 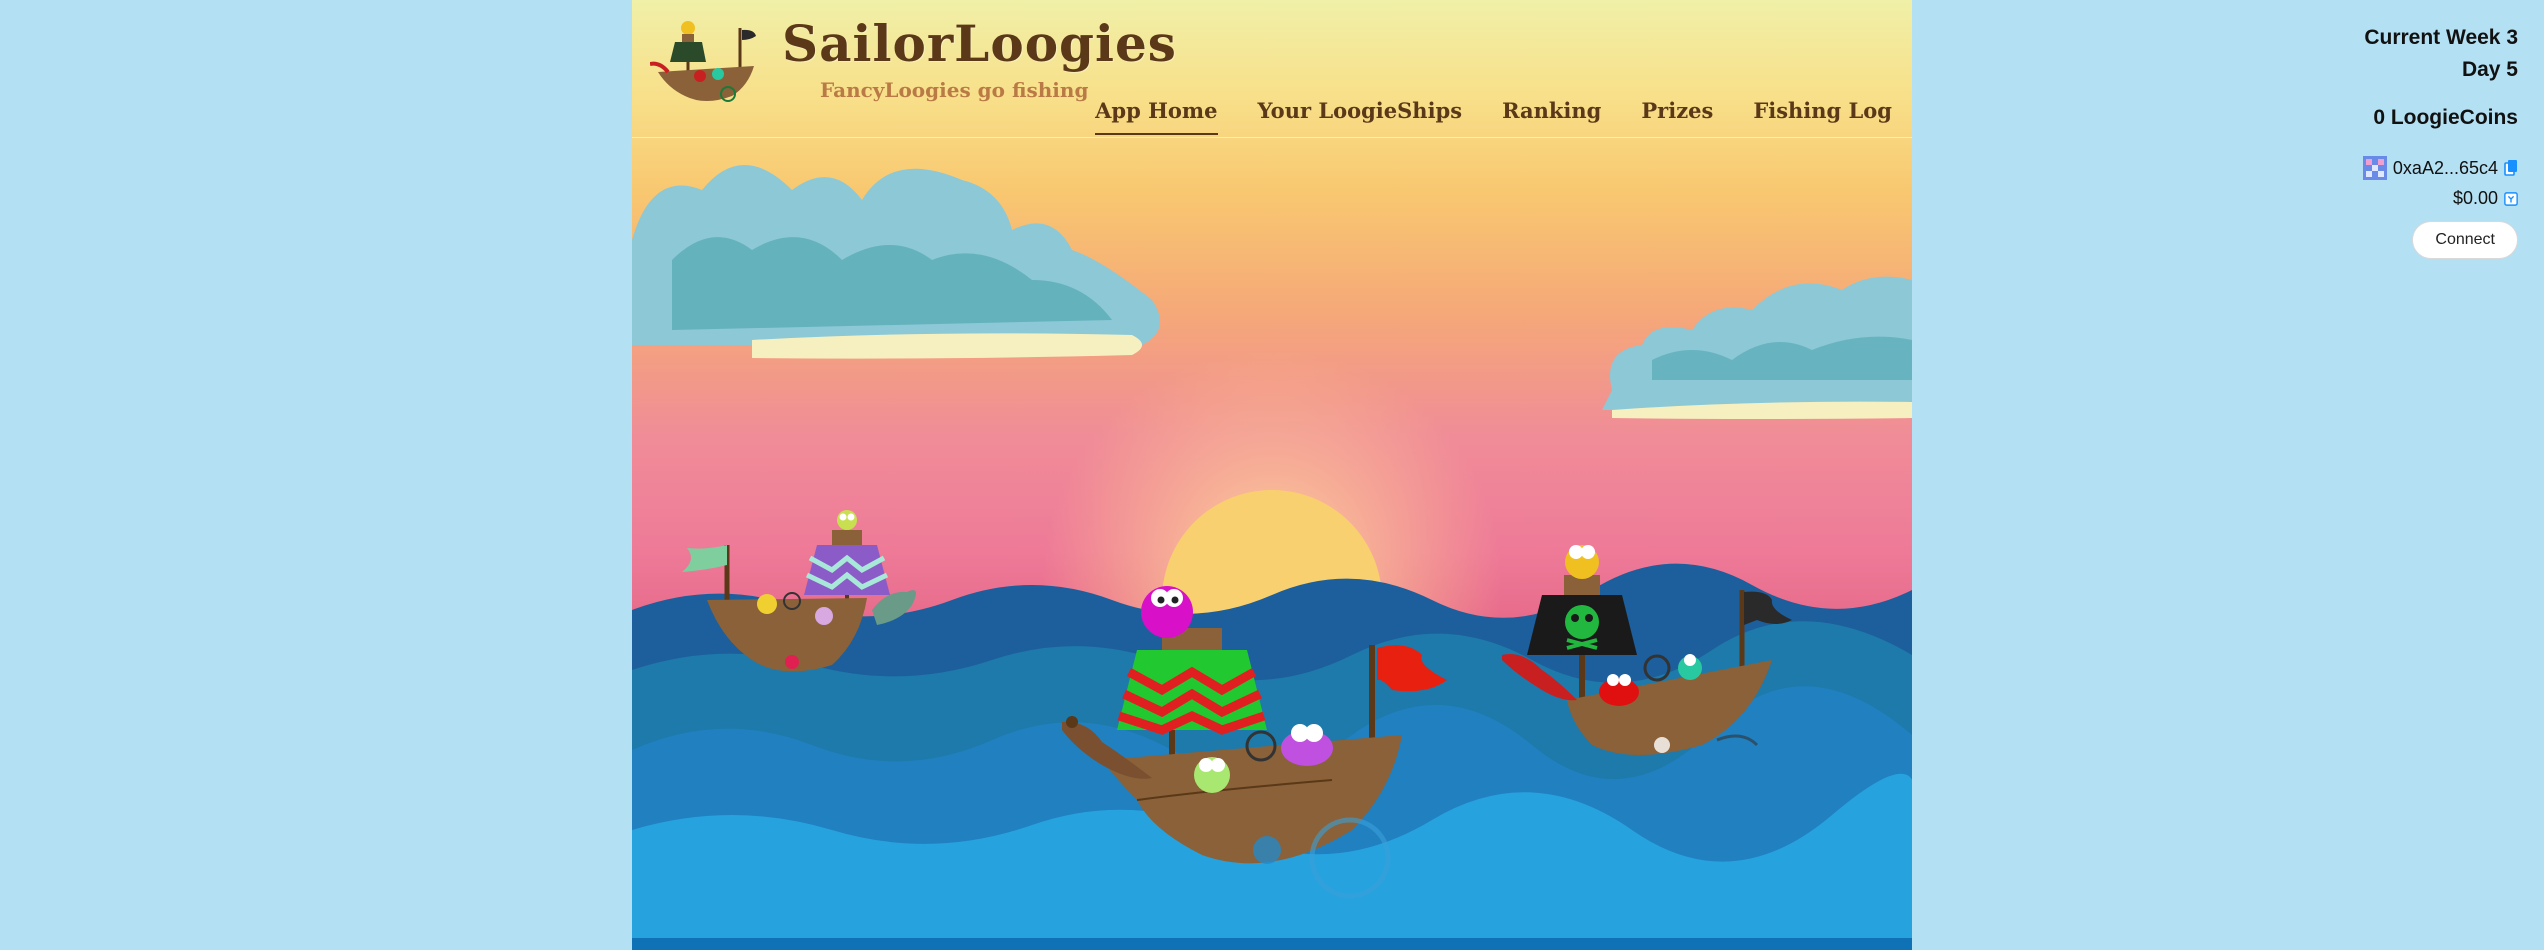 I want to click on cloud-left, so click(x=896, y=262).